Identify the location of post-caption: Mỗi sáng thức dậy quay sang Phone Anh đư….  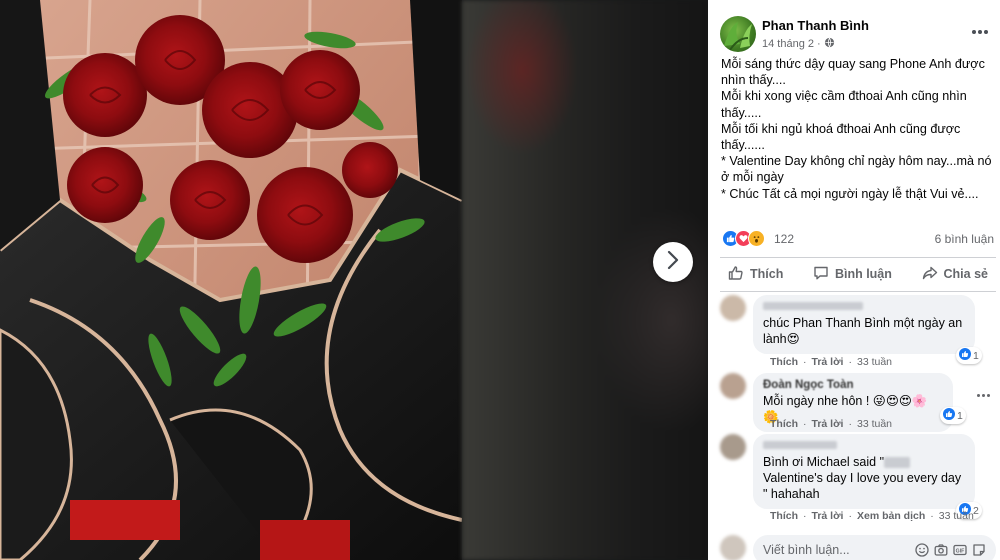
(857, 129).